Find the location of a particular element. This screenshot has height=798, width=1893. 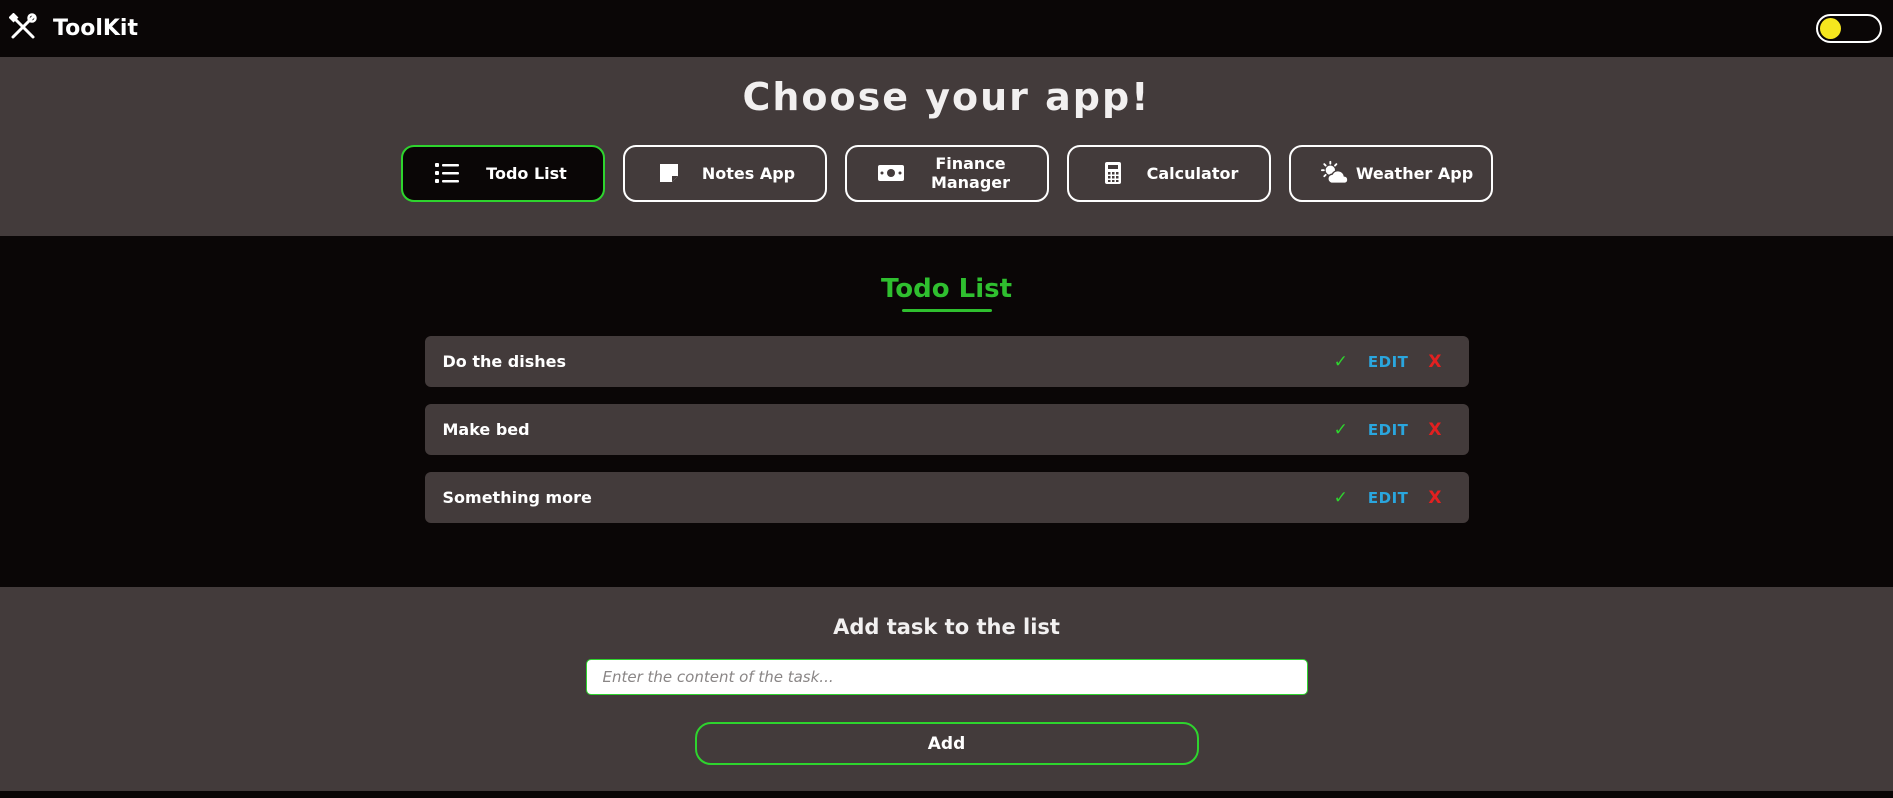

todo-heading: Todo List is located at coordinates (946, 292).